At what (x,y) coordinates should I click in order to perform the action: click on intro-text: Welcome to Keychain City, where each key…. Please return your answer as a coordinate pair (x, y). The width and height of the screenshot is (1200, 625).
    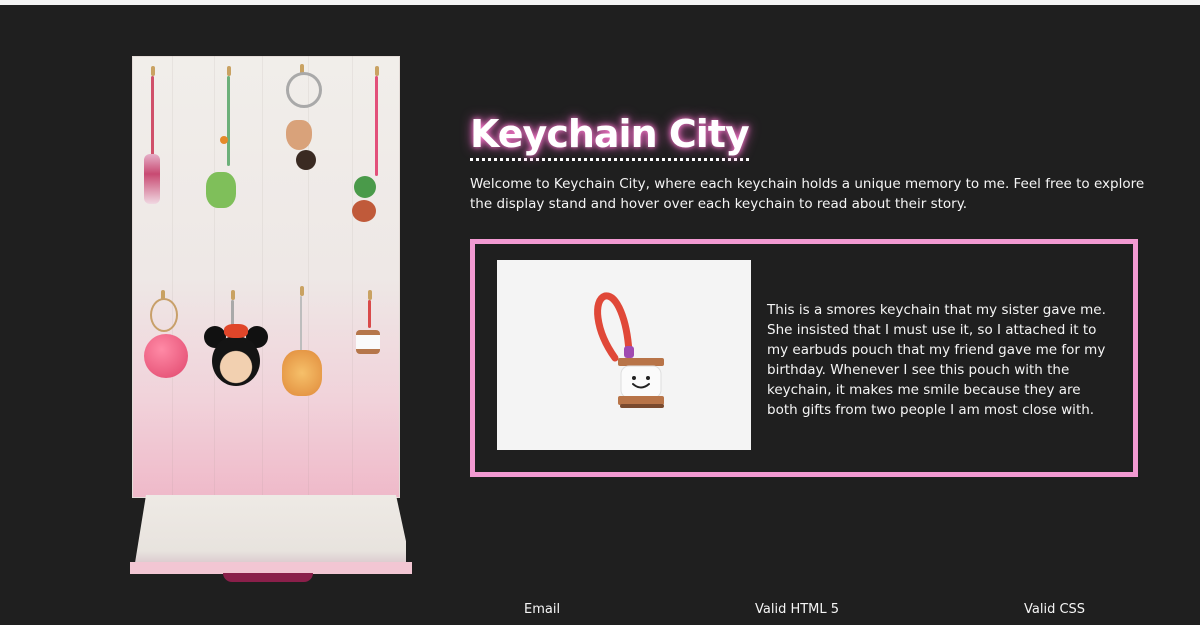
    Looking at the image, I should click on (807, 194).